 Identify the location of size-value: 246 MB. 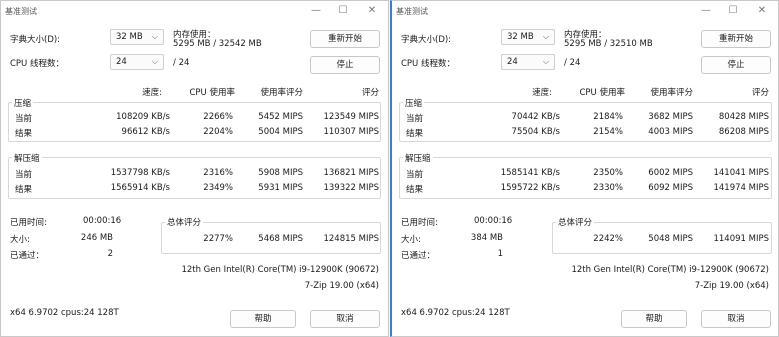
(96, 238).